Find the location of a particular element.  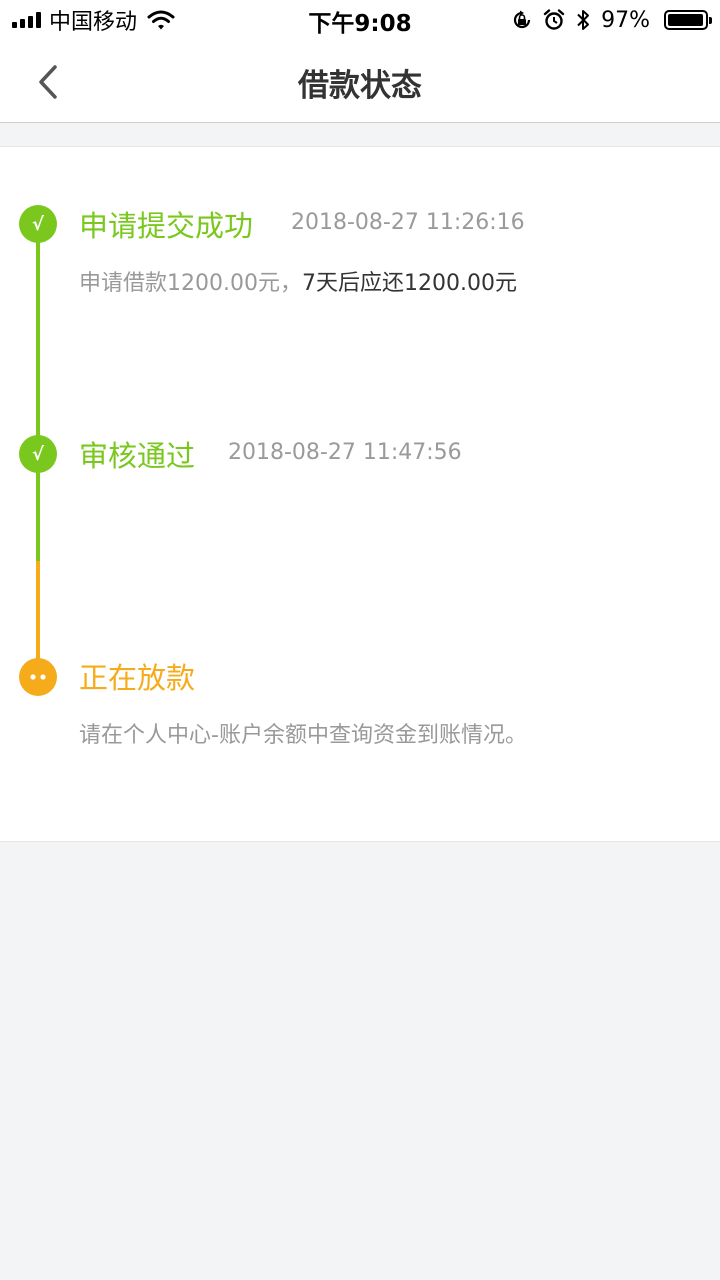

nav-bar: 借款状态 is located at coordinates (360, 81).